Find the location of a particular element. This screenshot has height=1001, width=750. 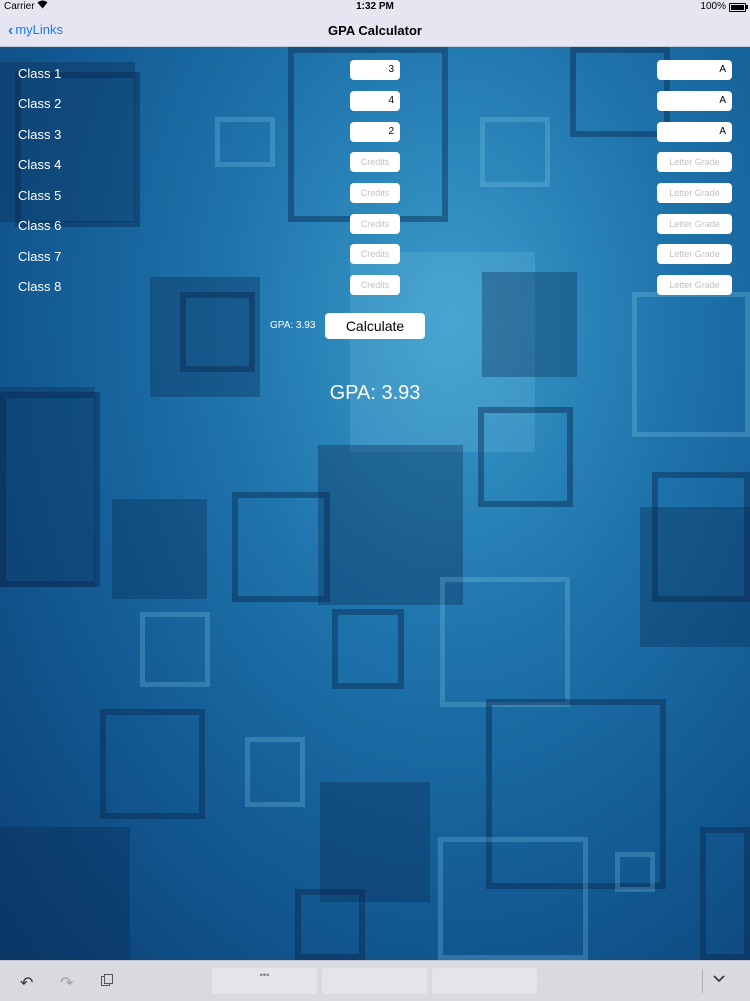

grade-input-1: A is located at coordinates (694, 70).